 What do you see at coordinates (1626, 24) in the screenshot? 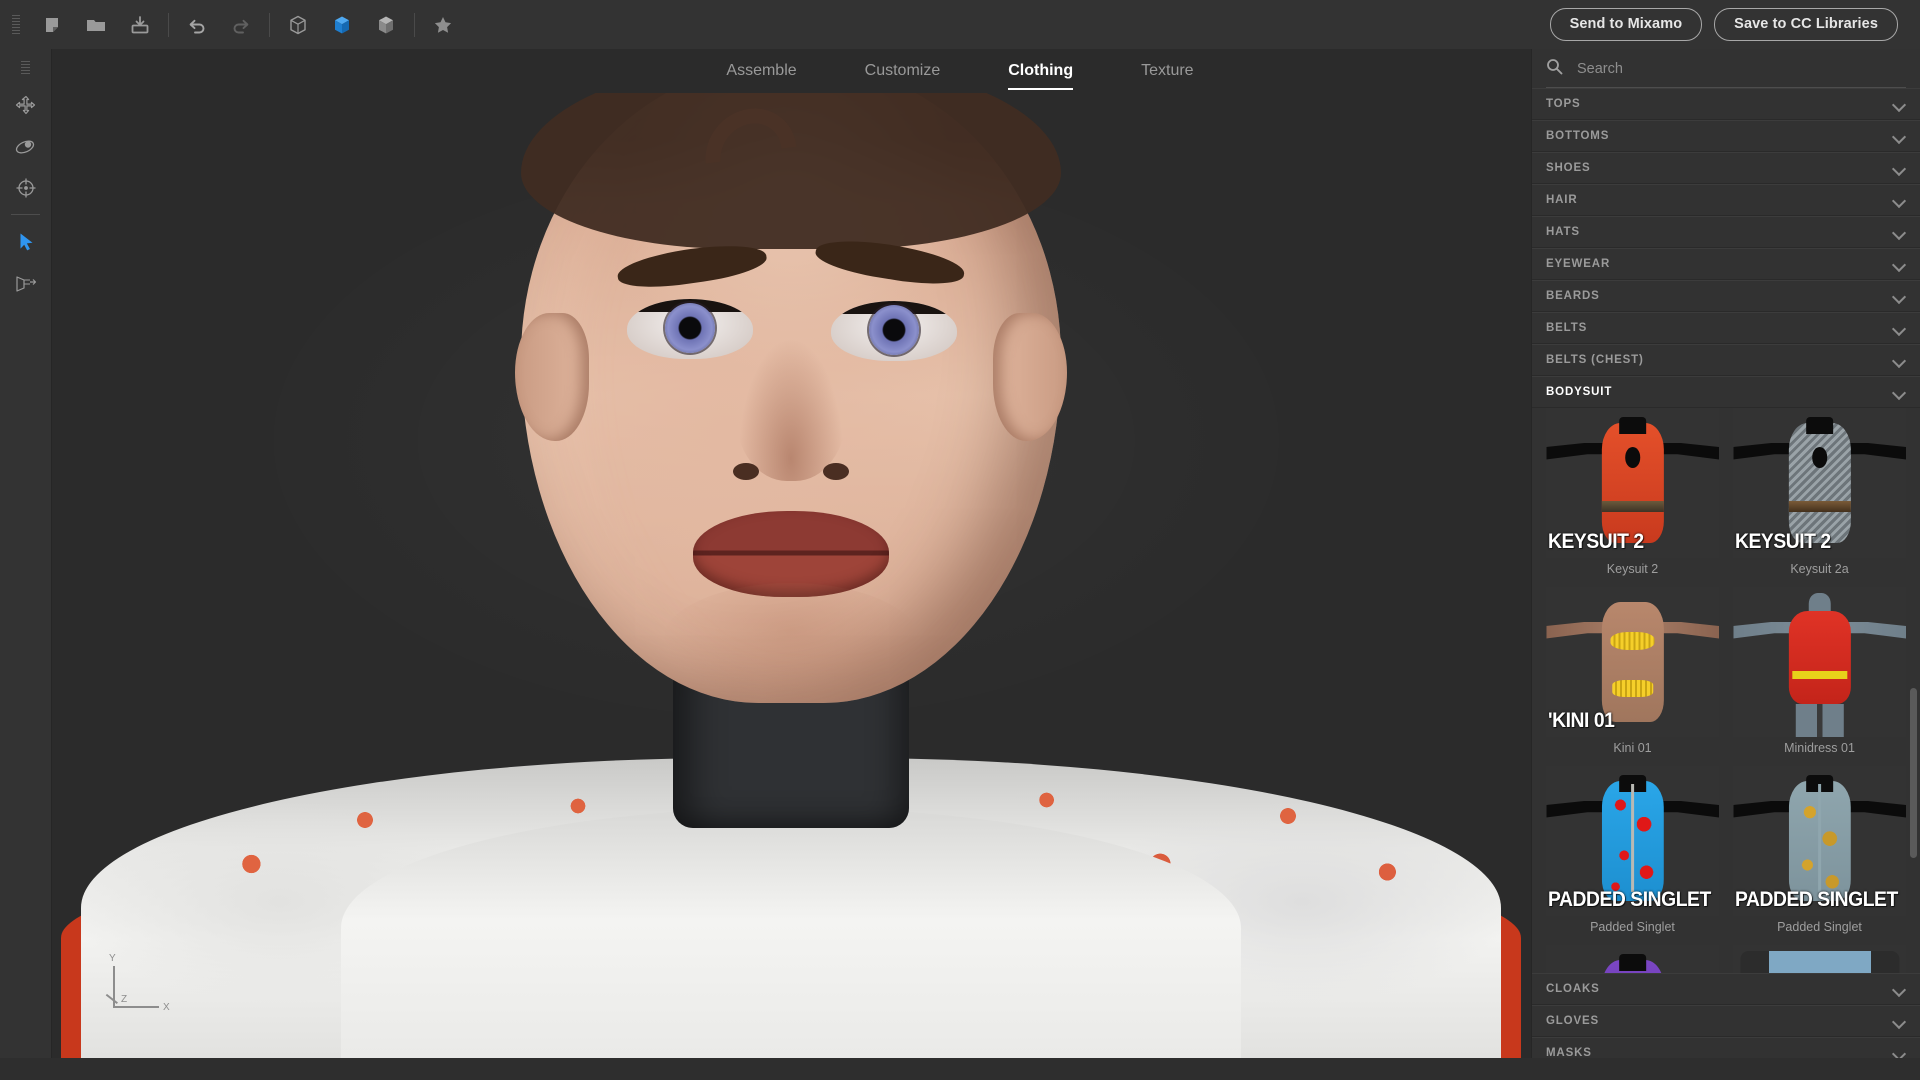
I see `send-to-mixamo-button: Send to Mixamo` at bounding box center [1626, 24].